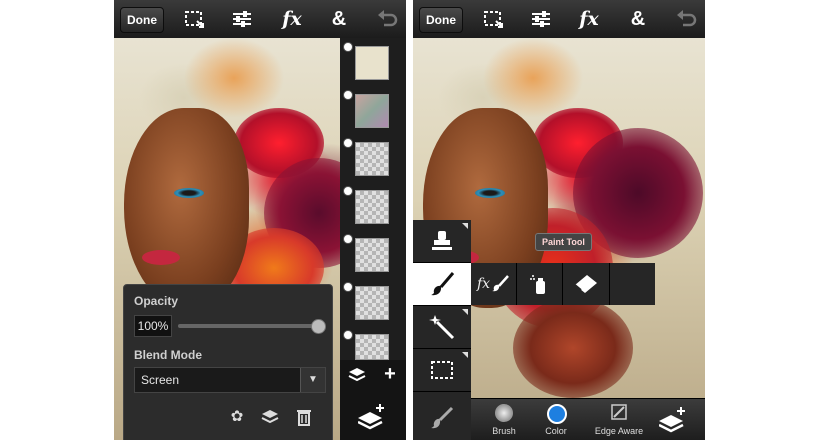 This screenshot has width=820, height=440. Describe the element at coordinates (484, 284) in the screenshot. I see `fx-brush-icon: fx` at that location.